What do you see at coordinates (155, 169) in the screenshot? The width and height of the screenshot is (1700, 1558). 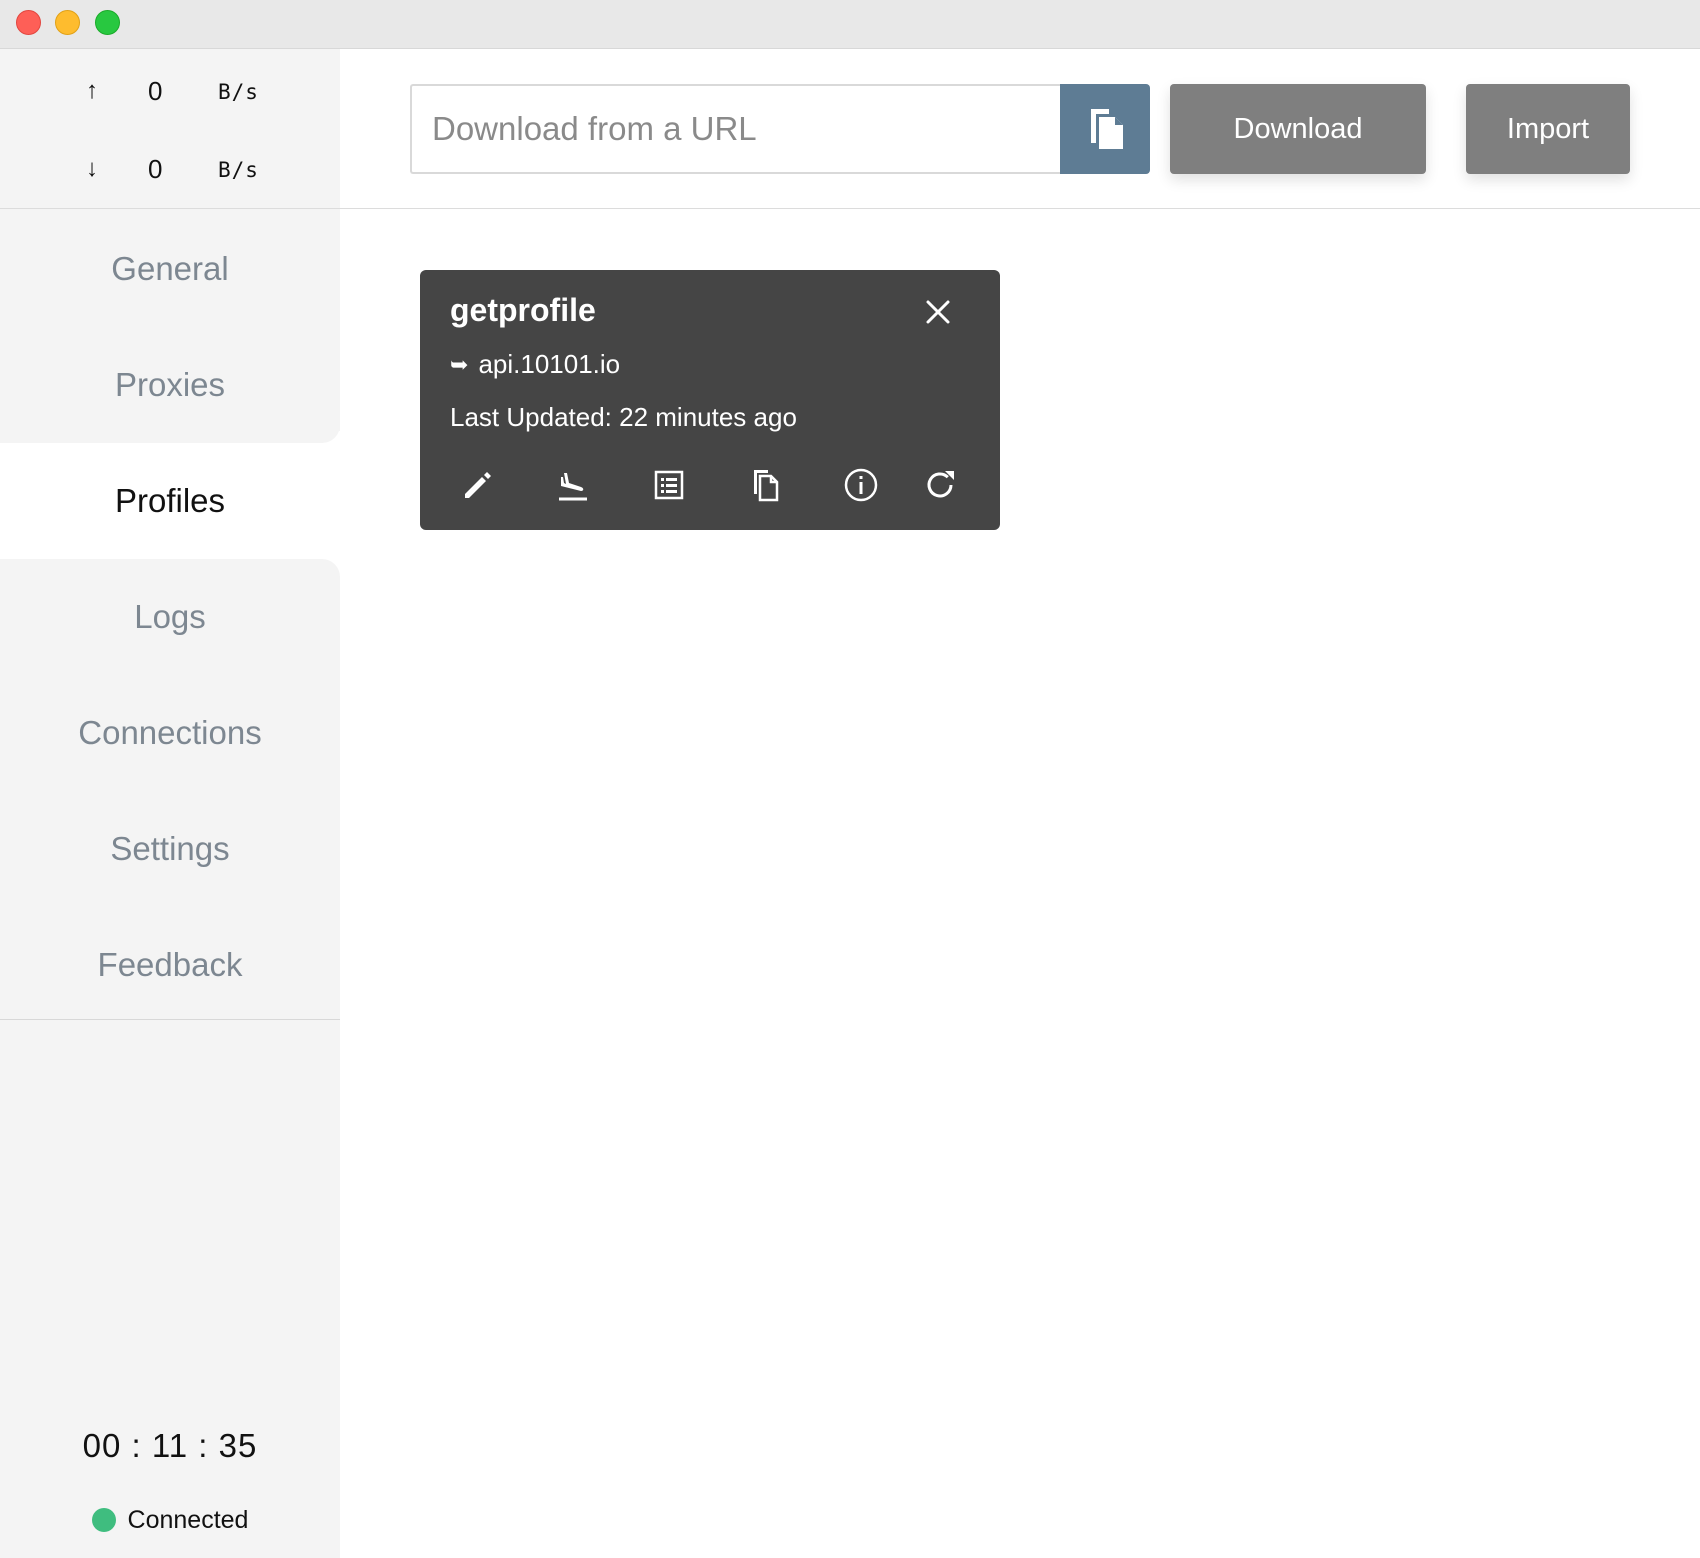 I see `download-value: 0` at bounding box center [155, 169].